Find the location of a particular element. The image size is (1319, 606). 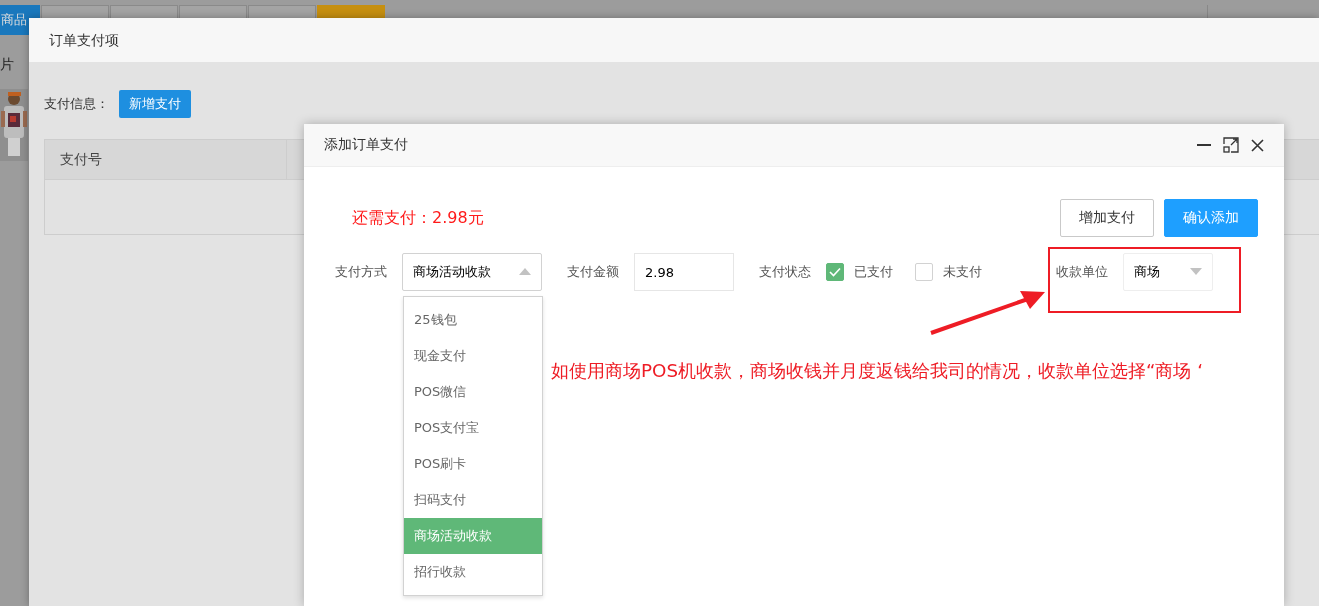

maximize-icon is located at coordinates (1231, 145).